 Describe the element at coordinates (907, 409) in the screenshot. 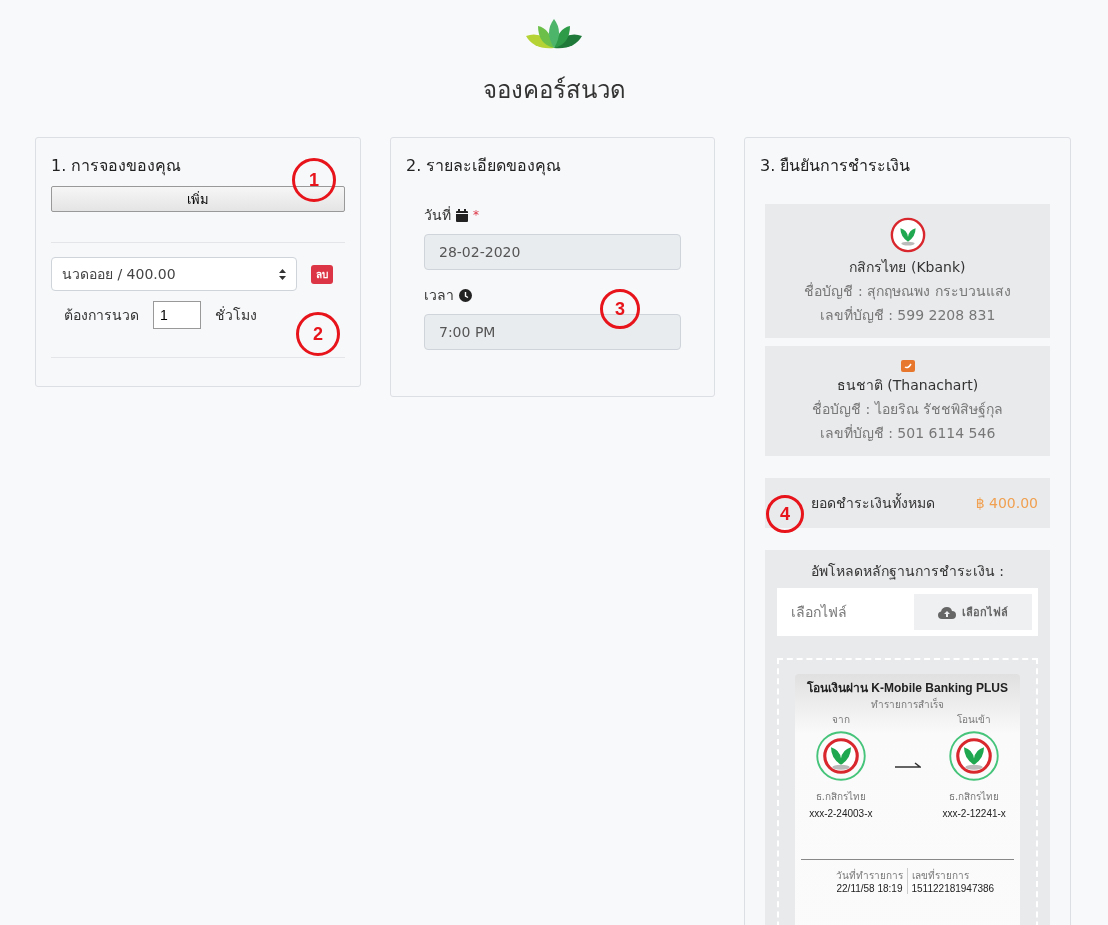

I see `account-name: ชื่อบัญชี : ไอยริณ รัชชพิสิษฐ์กุล` at that location.